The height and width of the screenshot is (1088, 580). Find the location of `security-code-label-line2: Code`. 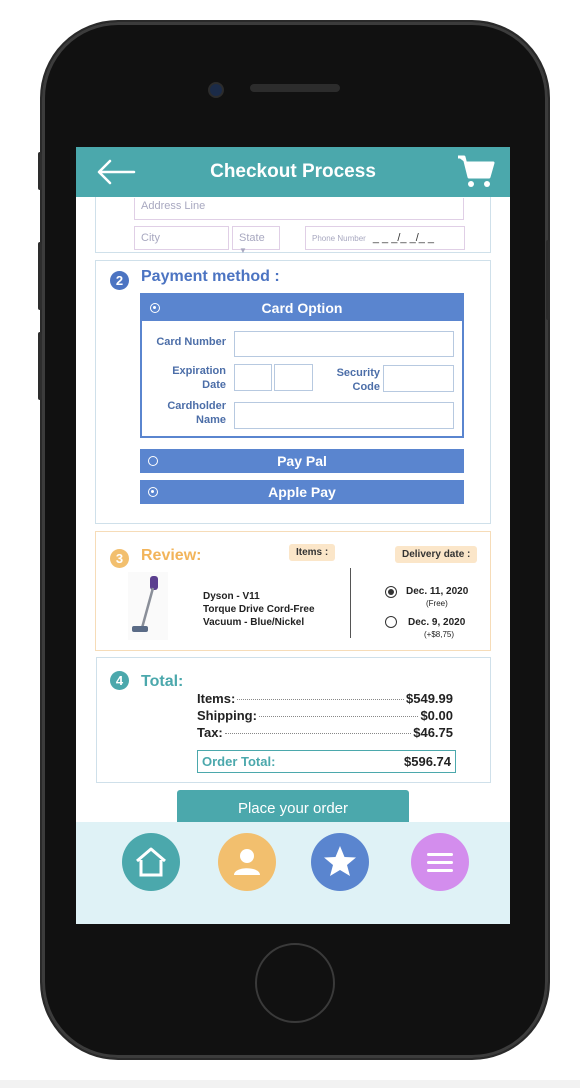

security-code-label-line2: Code is located at coordinates (366, 387).